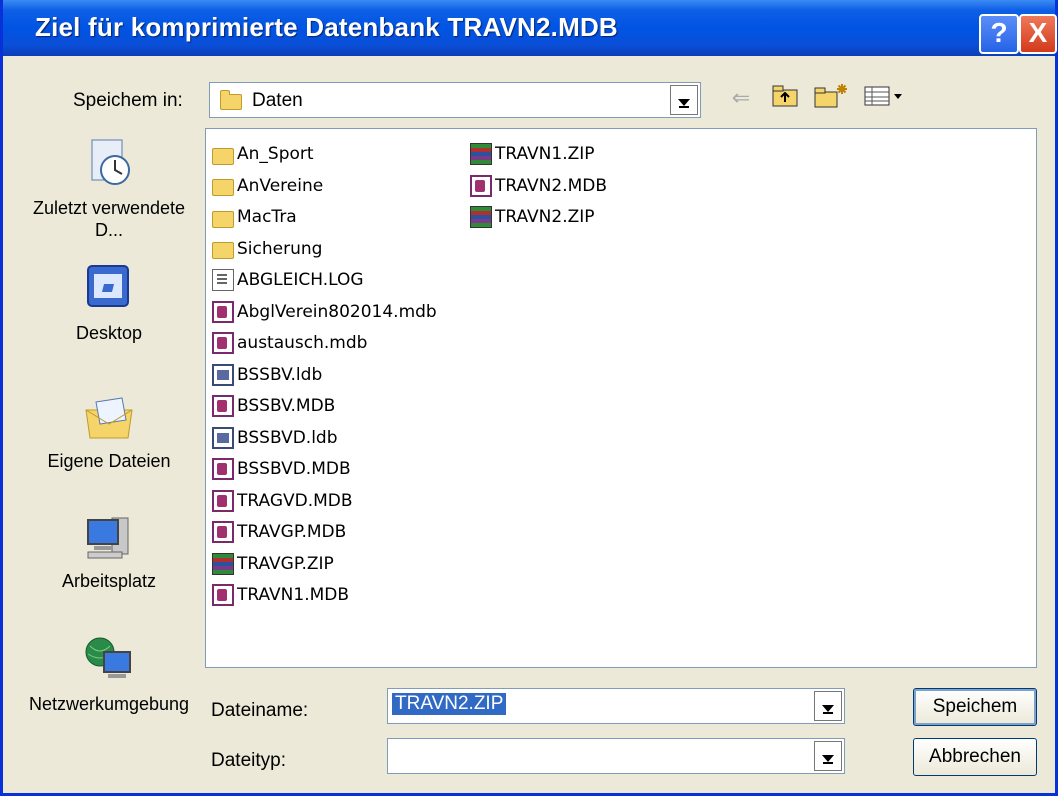 The height and width of the screenshot is (796, 1058). I want to click on file-name: MacTra, so click(267, 217).